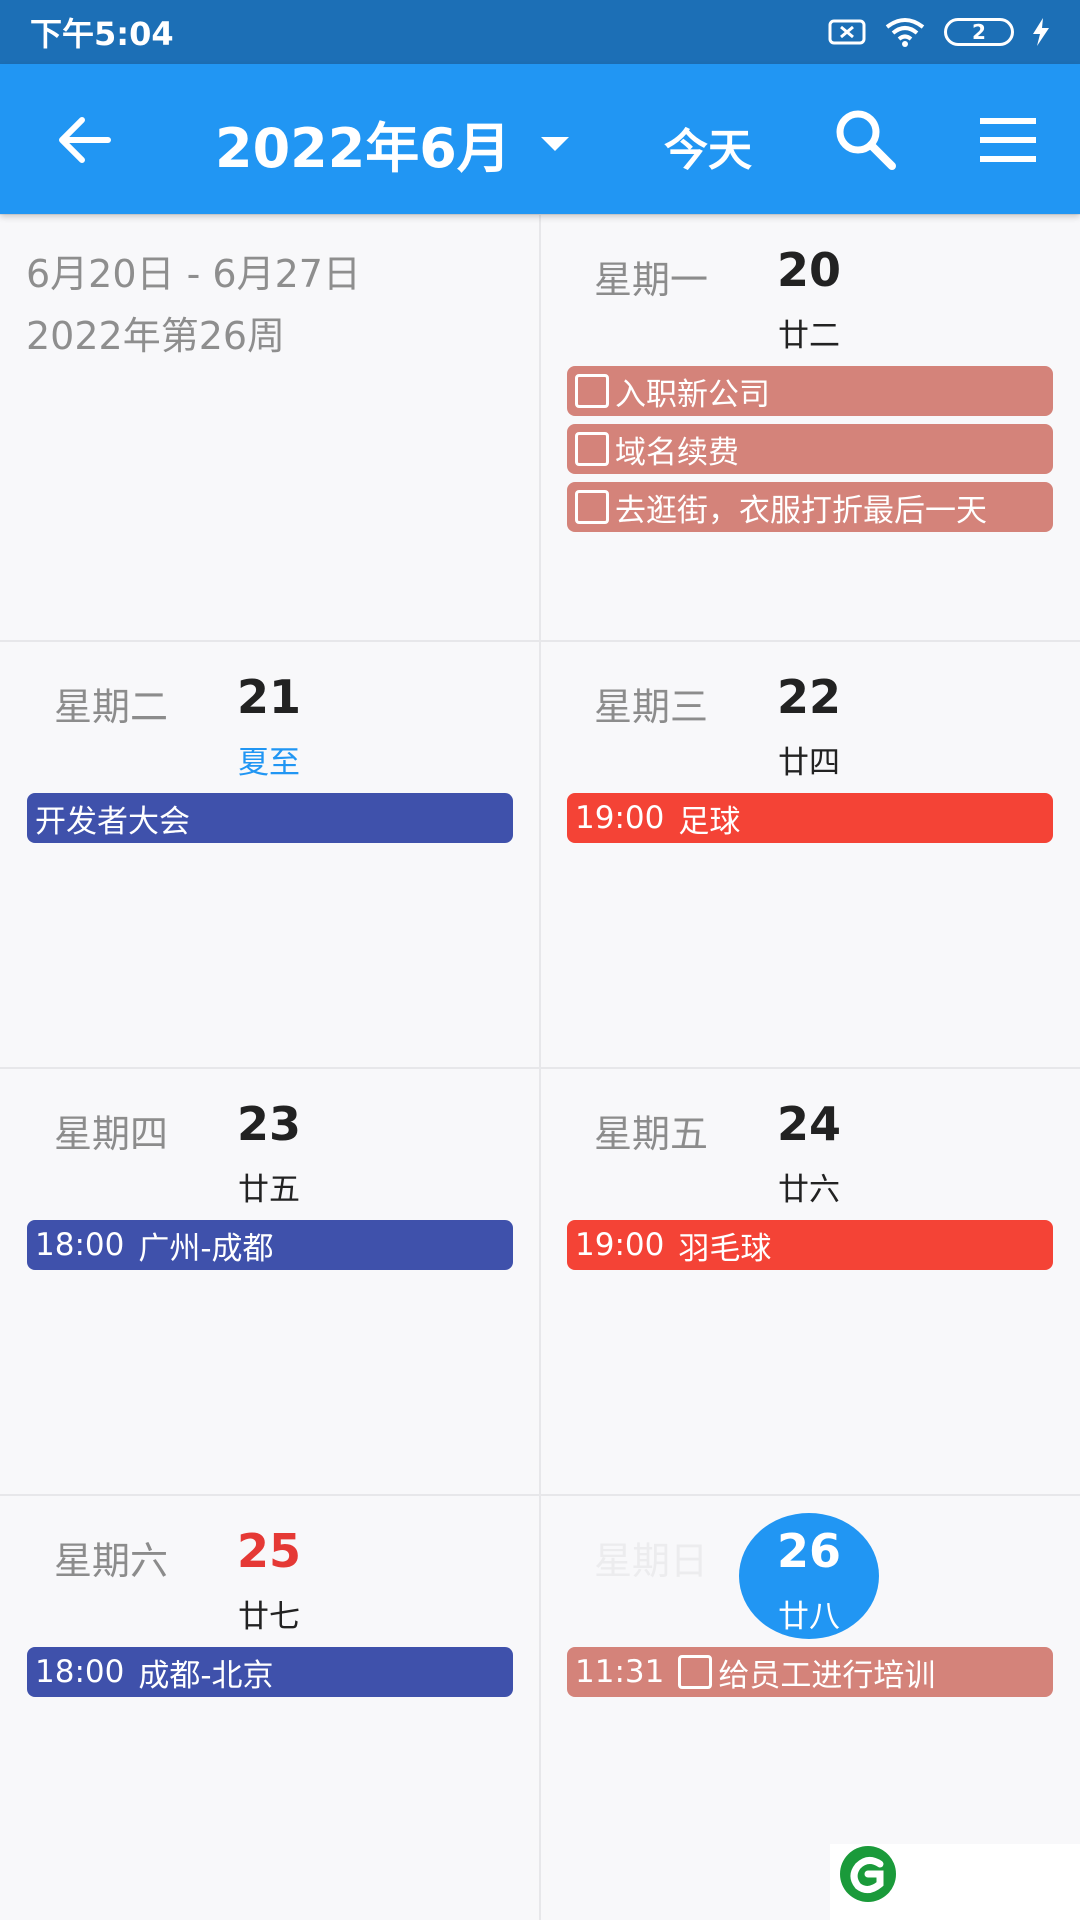 The width and height of the screenshot is (1080, 1920). What do you see at coordinates (102, 34) in the screenshot?
I see `status-time: 下午5:04` at bounding box center [102, 34].